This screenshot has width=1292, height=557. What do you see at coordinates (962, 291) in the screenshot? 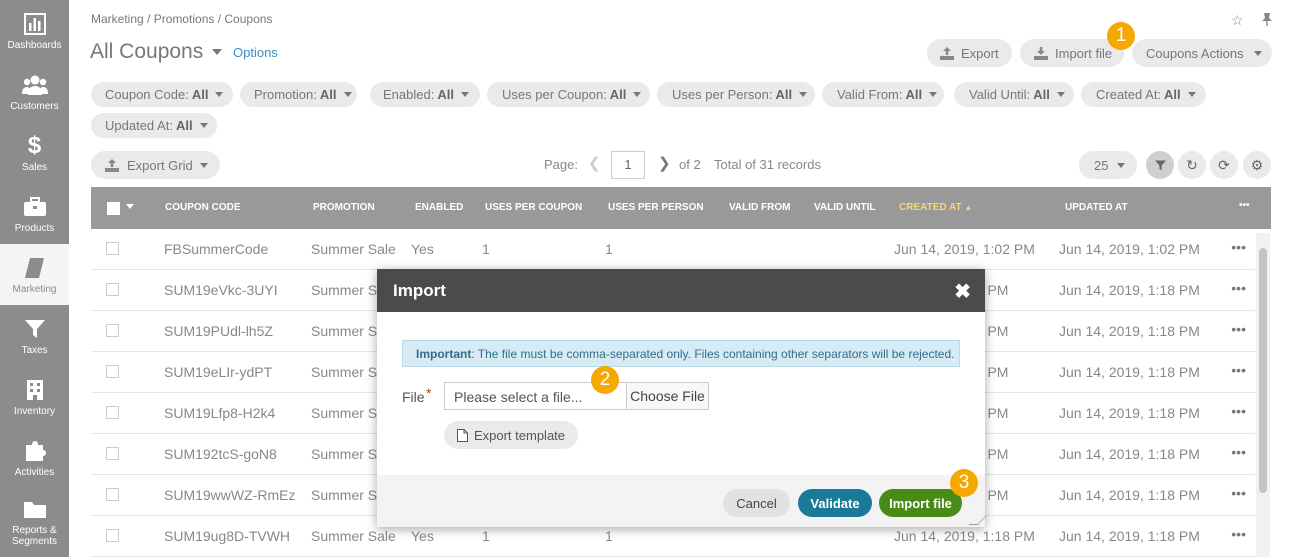
I see `close-icon: ✖` at bounding box center [962, 291].